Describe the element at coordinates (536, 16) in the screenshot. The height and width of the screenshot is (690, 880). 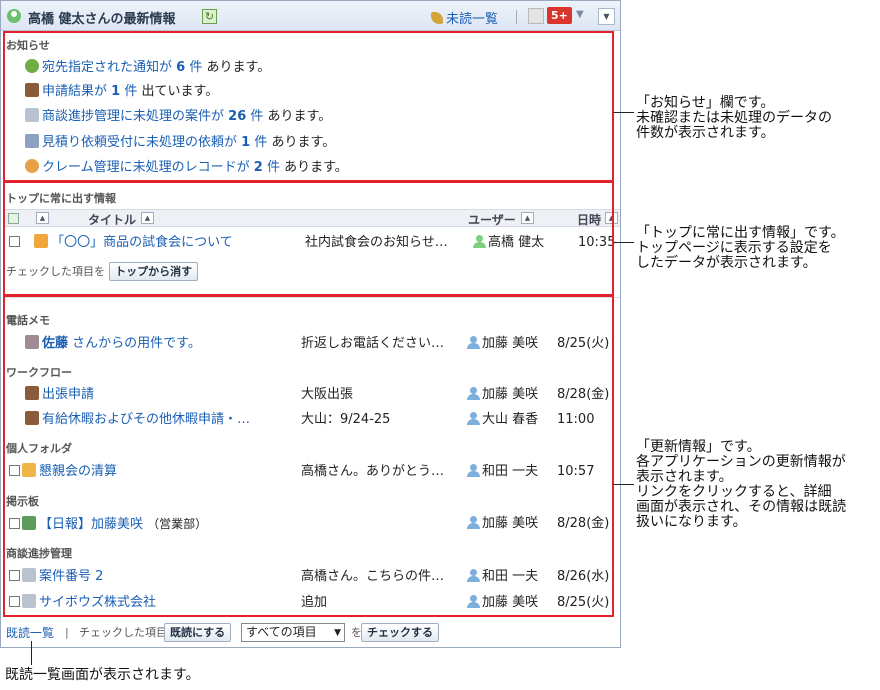
I see `avatar` at that location.